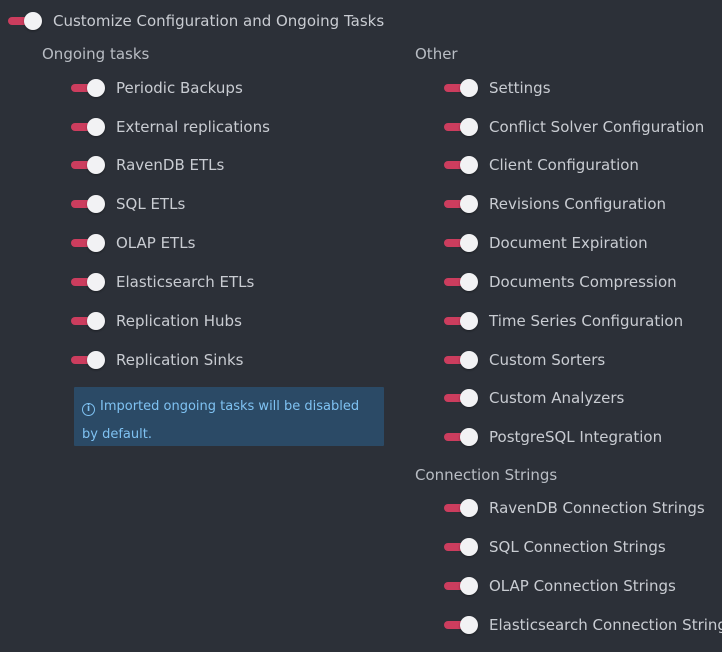 The height and width of the screenshot is (652, 722). Describe the element at coordinates (577, 204) in the screenshot. I see `toggle-label: Revisions Configuration` at that location.